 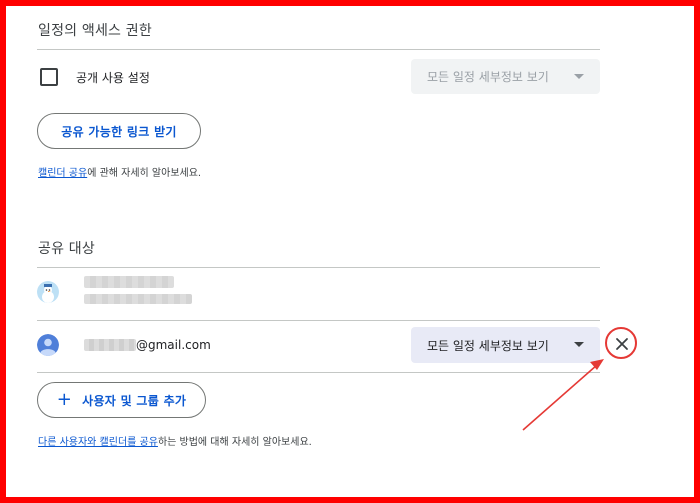 I want to click on person-permission-select: 모든 일정 세부정보 보기, so click(x=505, y=345).